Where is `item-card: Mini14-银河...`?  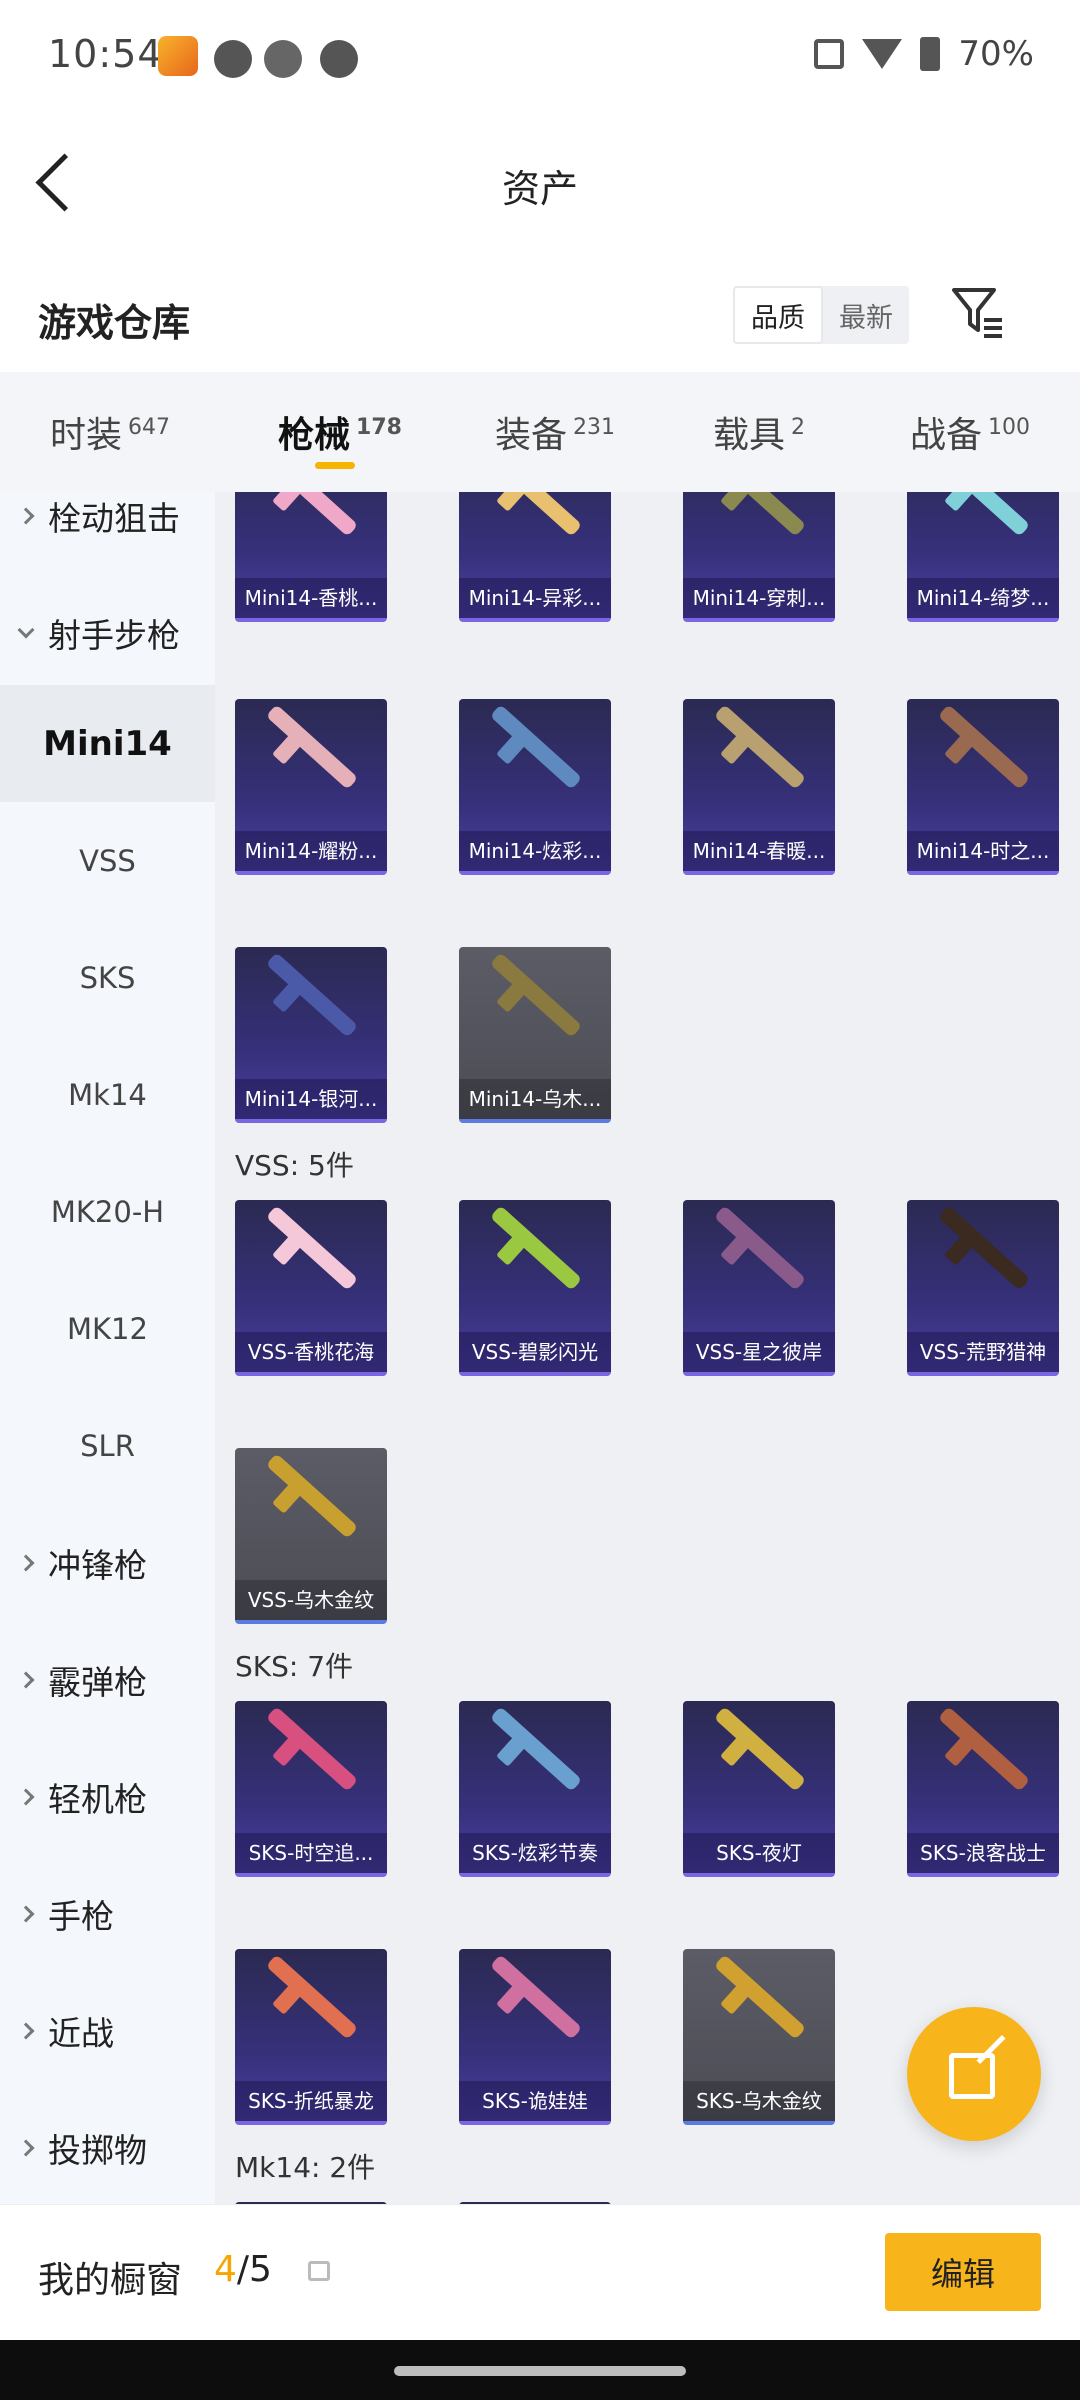
item-card: Mini14-银河... is located at coordinates (311, 1035).